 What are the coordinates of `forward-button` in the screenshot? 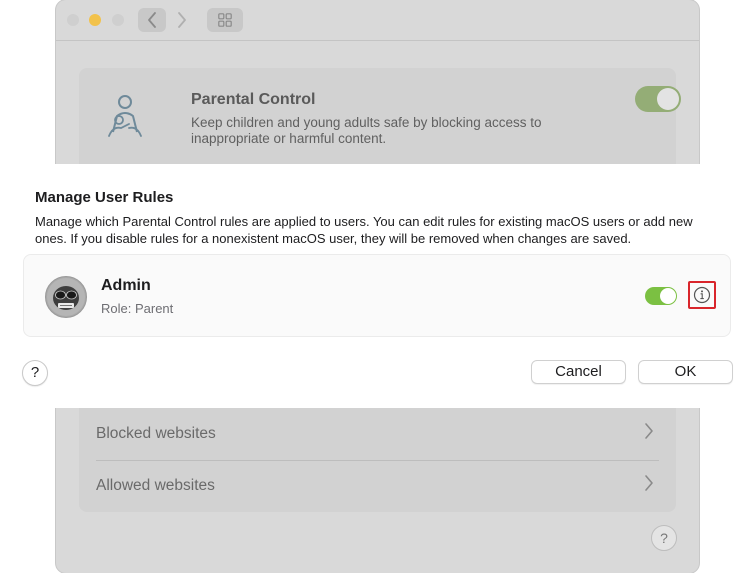 It's located at (182, 20).